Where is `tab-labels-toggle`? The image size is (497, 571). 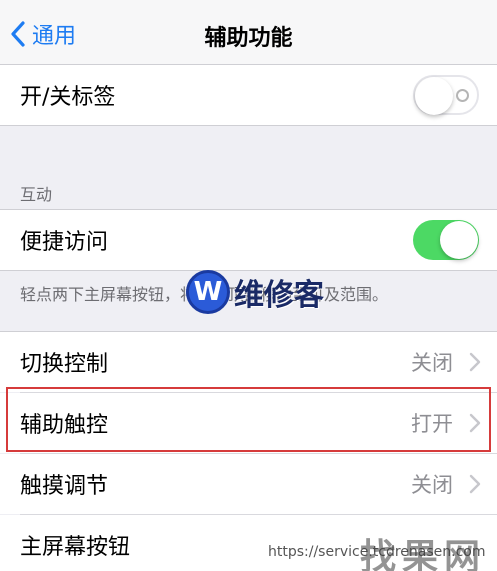
tab-labels-toggle is located at coordinates (446, 95).